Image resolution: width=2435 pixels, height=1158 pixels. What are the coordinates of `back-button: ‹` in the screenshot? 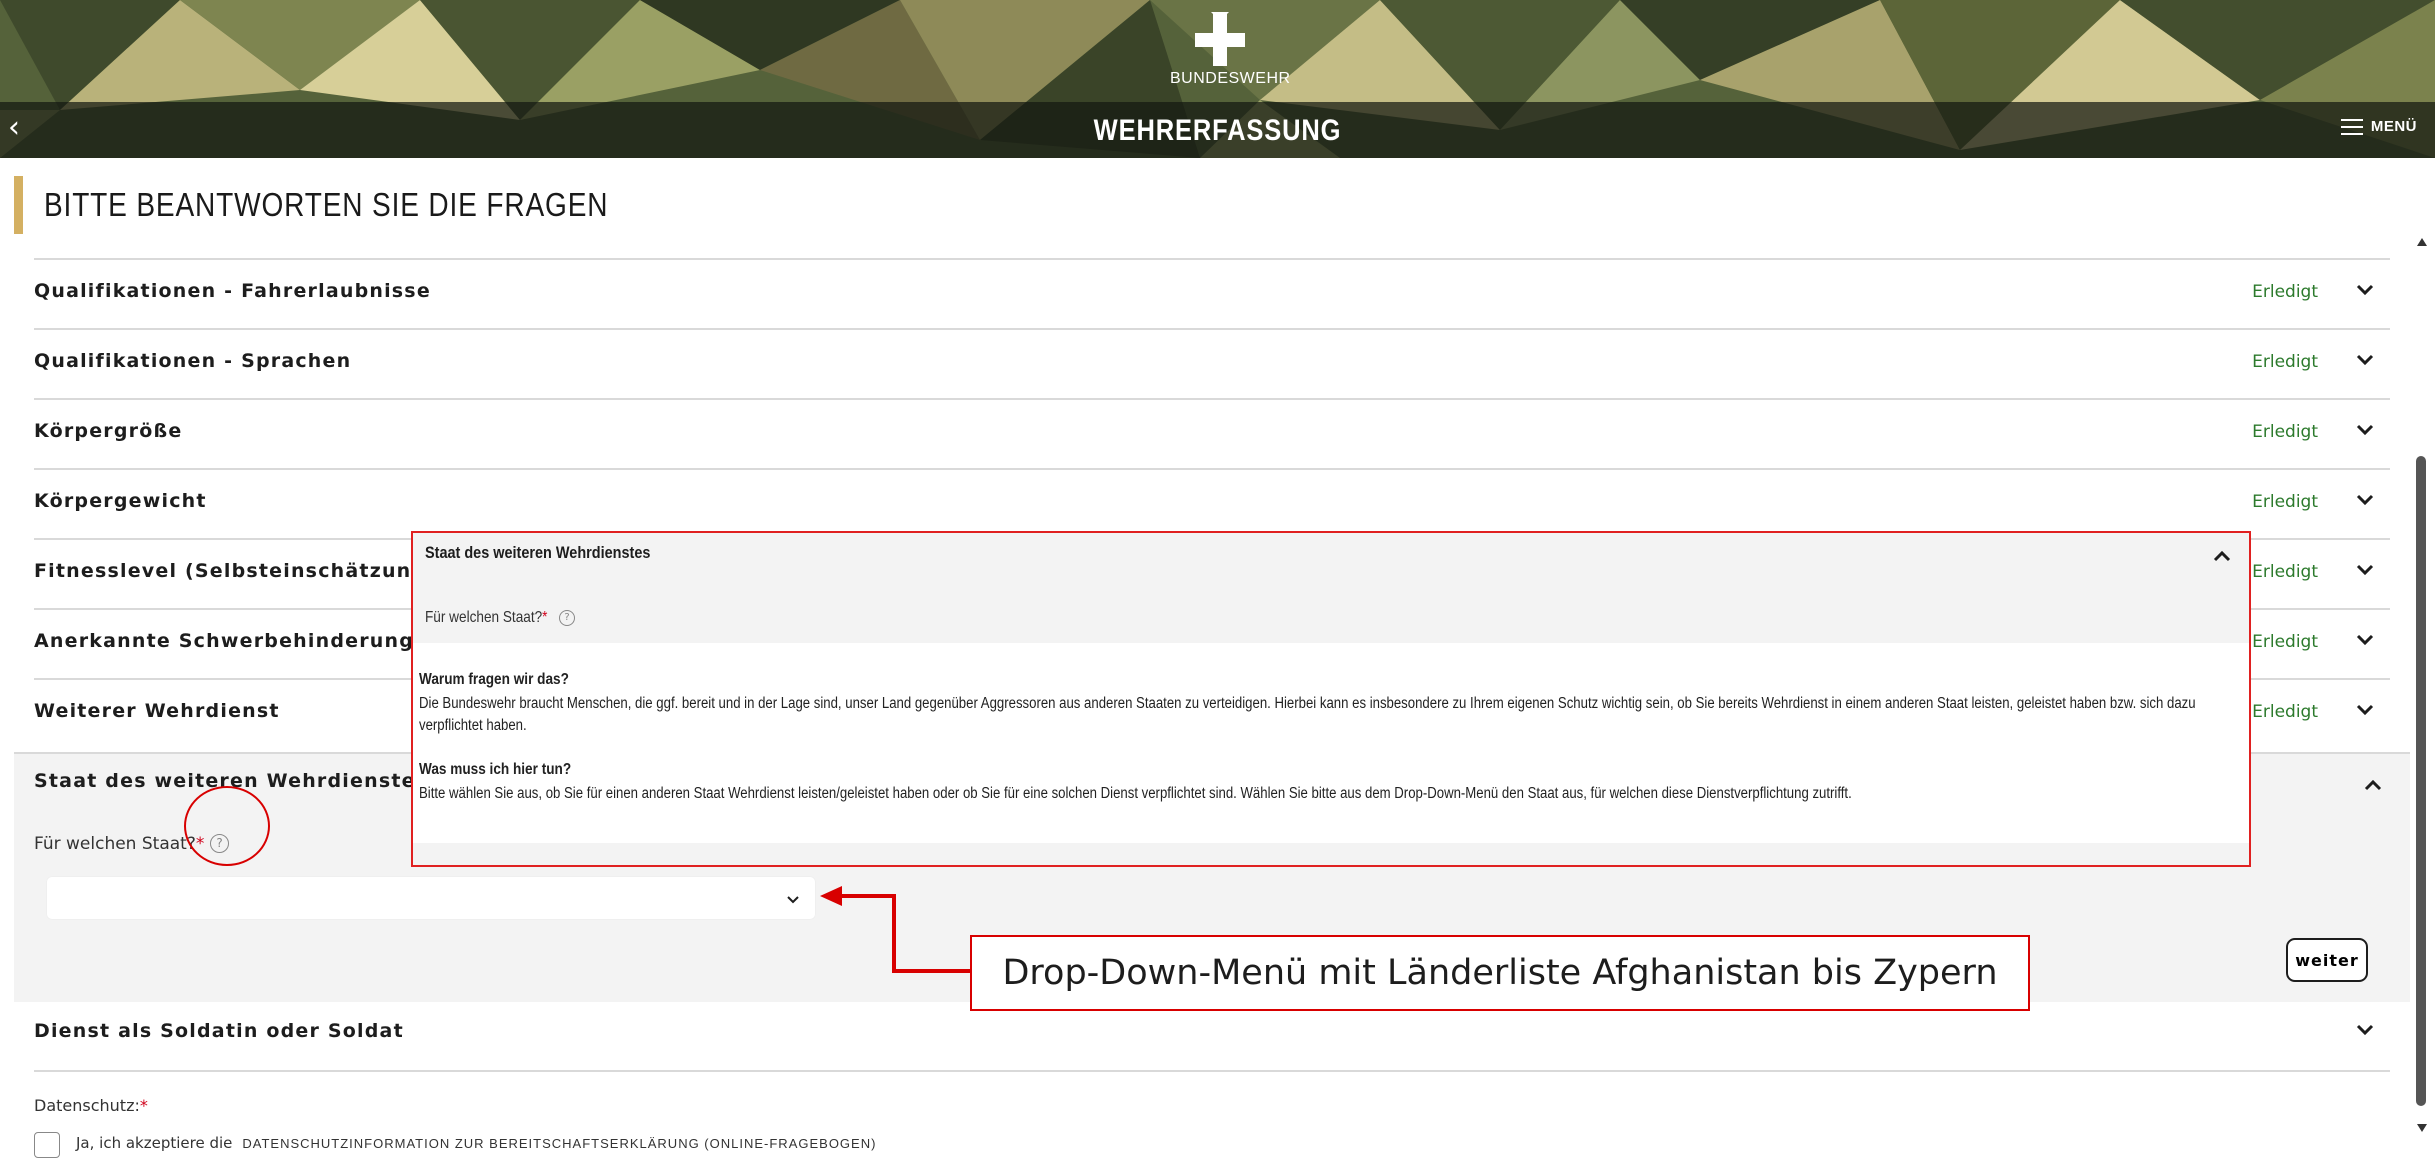 It's located at (14, 127).